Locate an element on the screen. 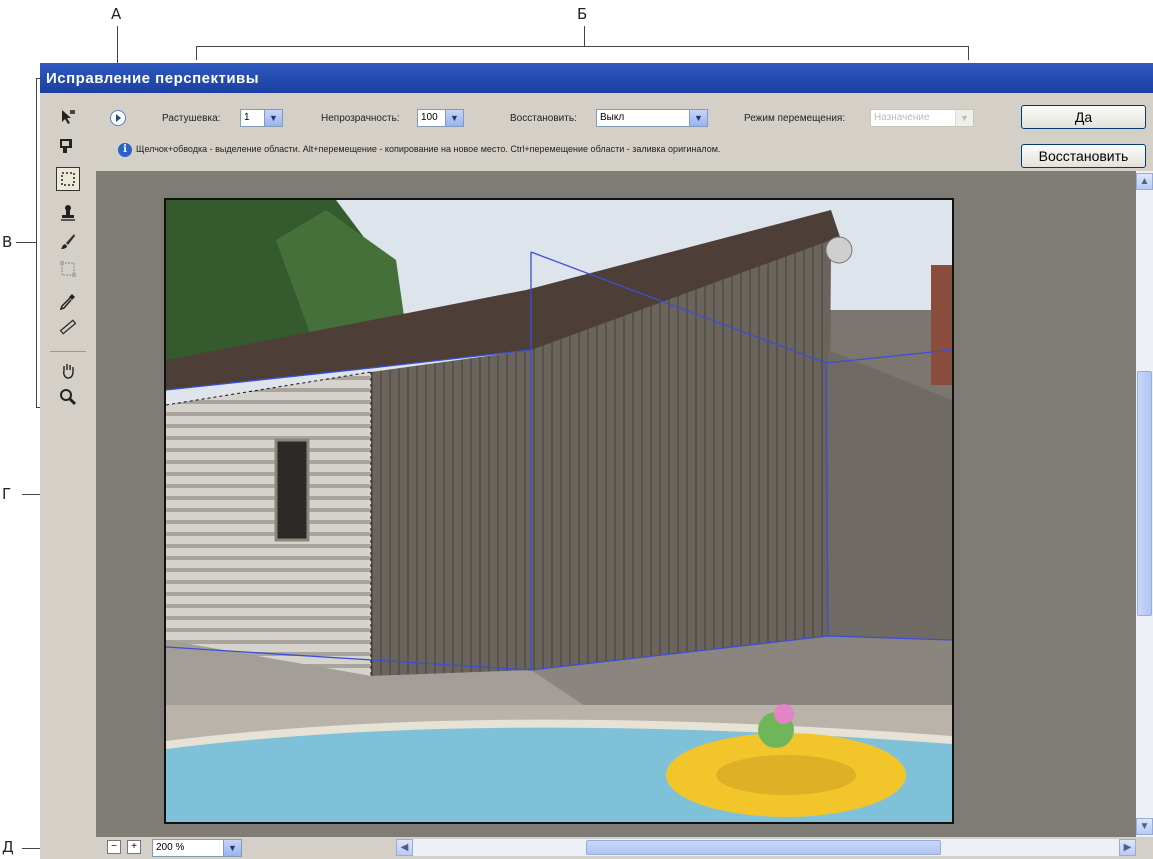 The image size is (1153, 859). eyedropper-tool is located at coordinates (68, 301).